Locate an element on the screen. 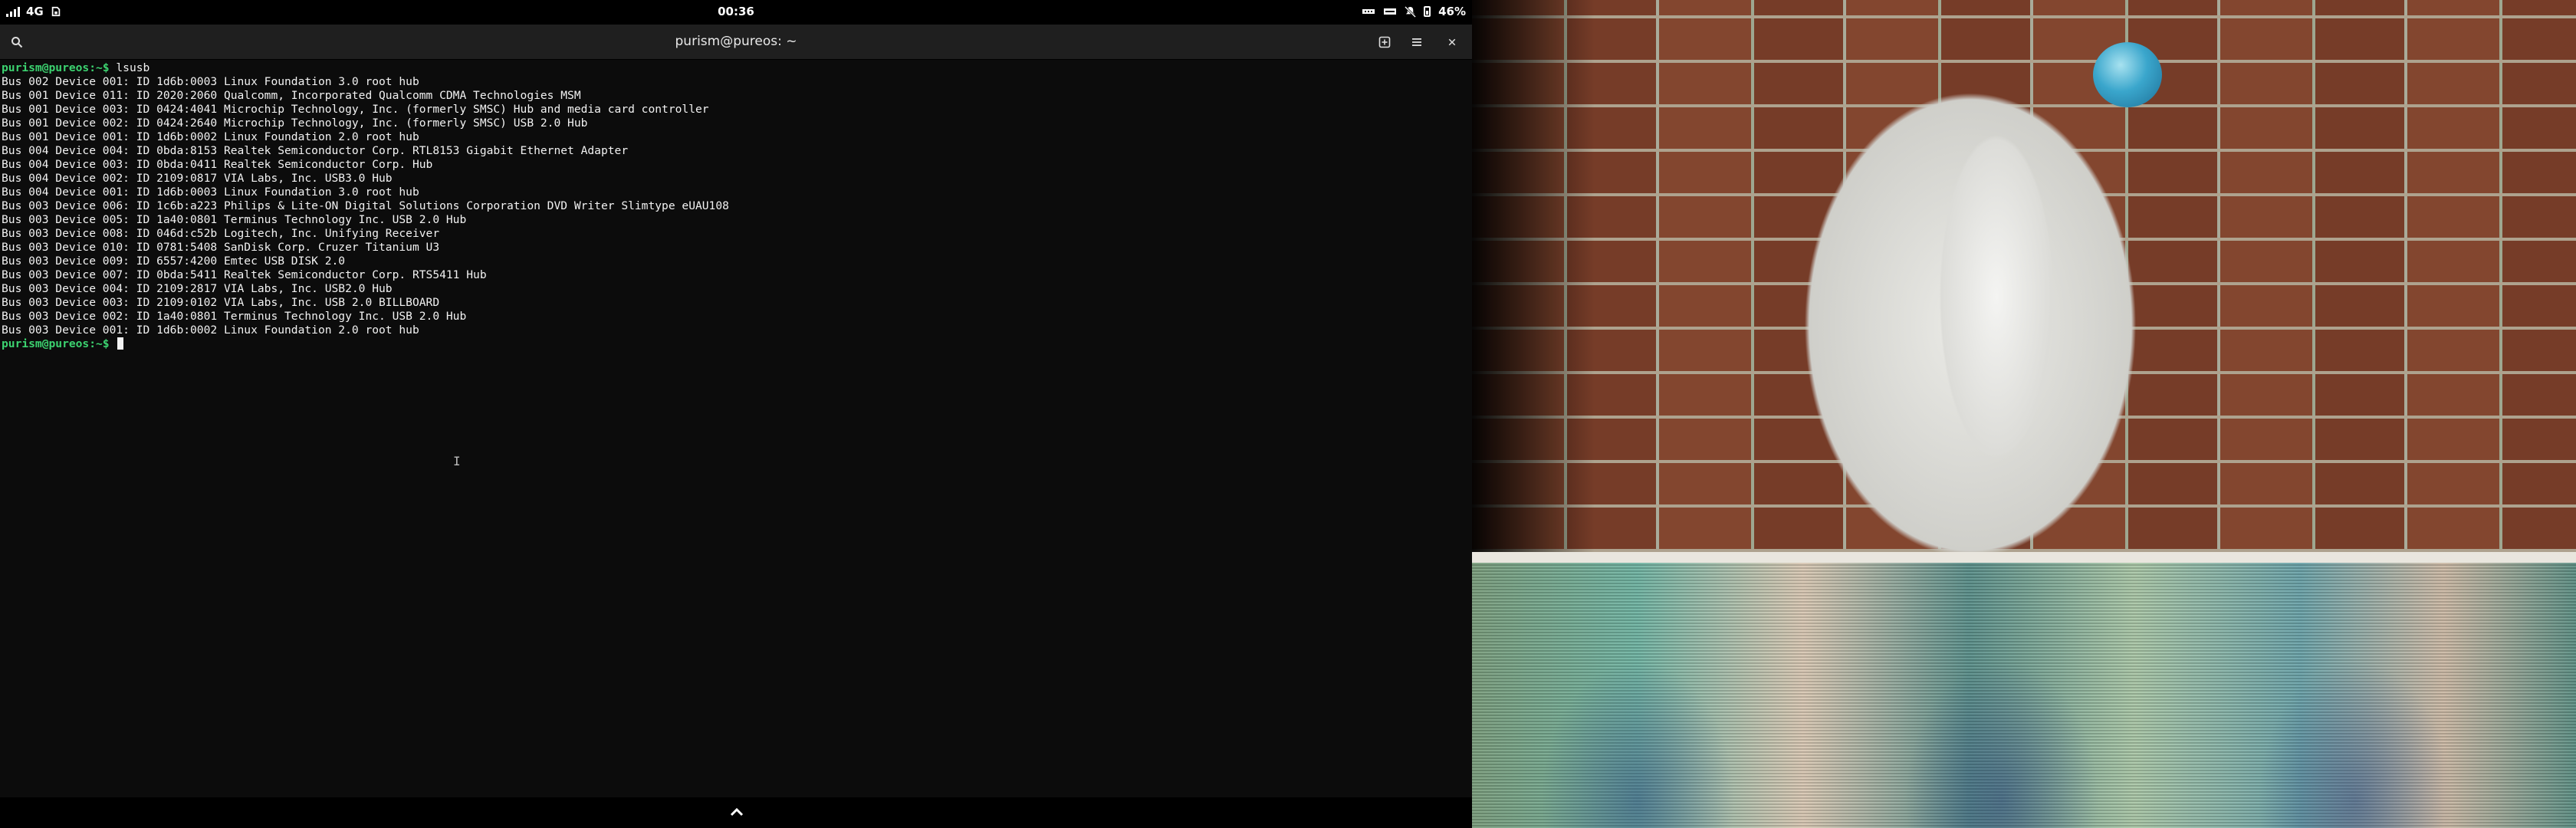 Image resolution: width=2576 pixels, height=828 pixels. text-cursor is located at coordinates (120, 343).